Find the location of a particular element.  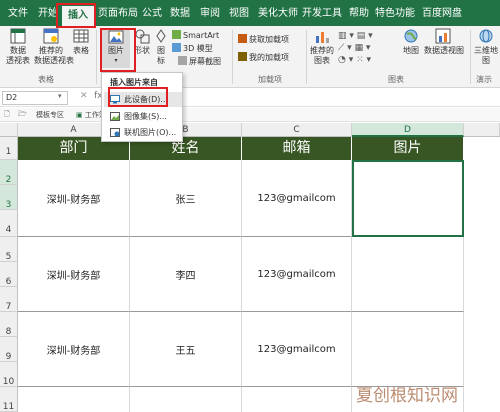

row-header-11: 11 is located at coordinates (9, 399).